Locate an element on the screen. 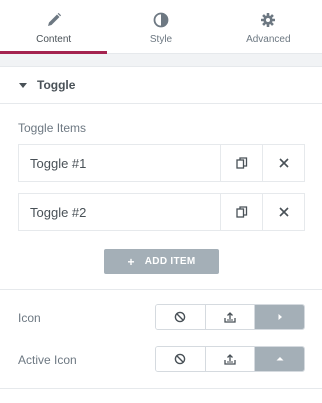 The image size is (322, 403). arrow-right-icon is located at coordinates (280, 317).